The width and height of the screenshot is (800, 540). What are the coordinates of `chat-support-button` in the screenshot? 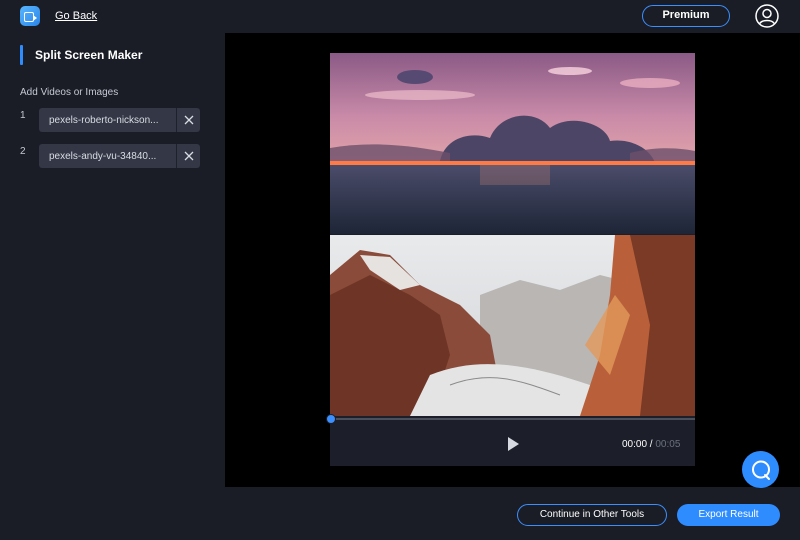 It's located at (760, 469).